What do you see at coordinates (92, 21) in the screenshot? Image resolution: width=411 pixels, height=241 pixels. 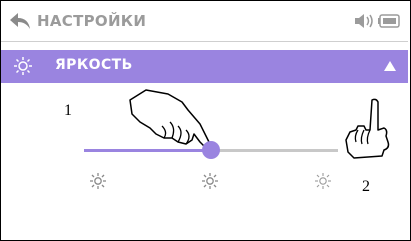 I see `page-title: НАСТРОЙКИ` at bounding box center [92, 21].